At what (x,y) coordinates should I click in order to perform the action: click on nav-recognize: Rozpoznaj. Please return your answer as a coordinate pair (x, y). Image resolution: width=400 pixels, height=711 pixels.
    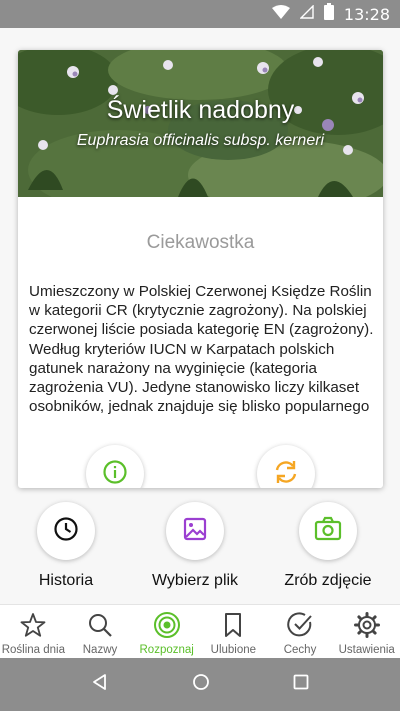
    Looking at the image, I should click on (166, 631).